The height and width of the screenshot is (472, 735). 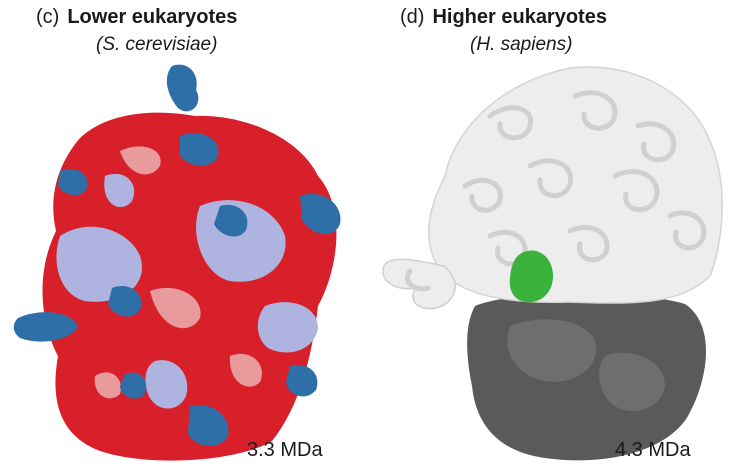 I want to click on species-label: (S. cerevisiae), so click(x=157, y=44).